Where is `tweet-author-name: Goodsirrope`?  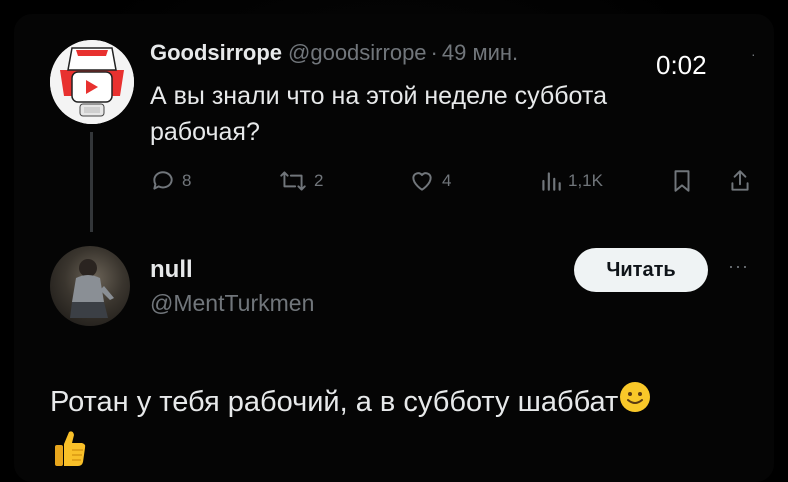
tweet-author-name: Goodsirrope is located at coordinates (216, 52).